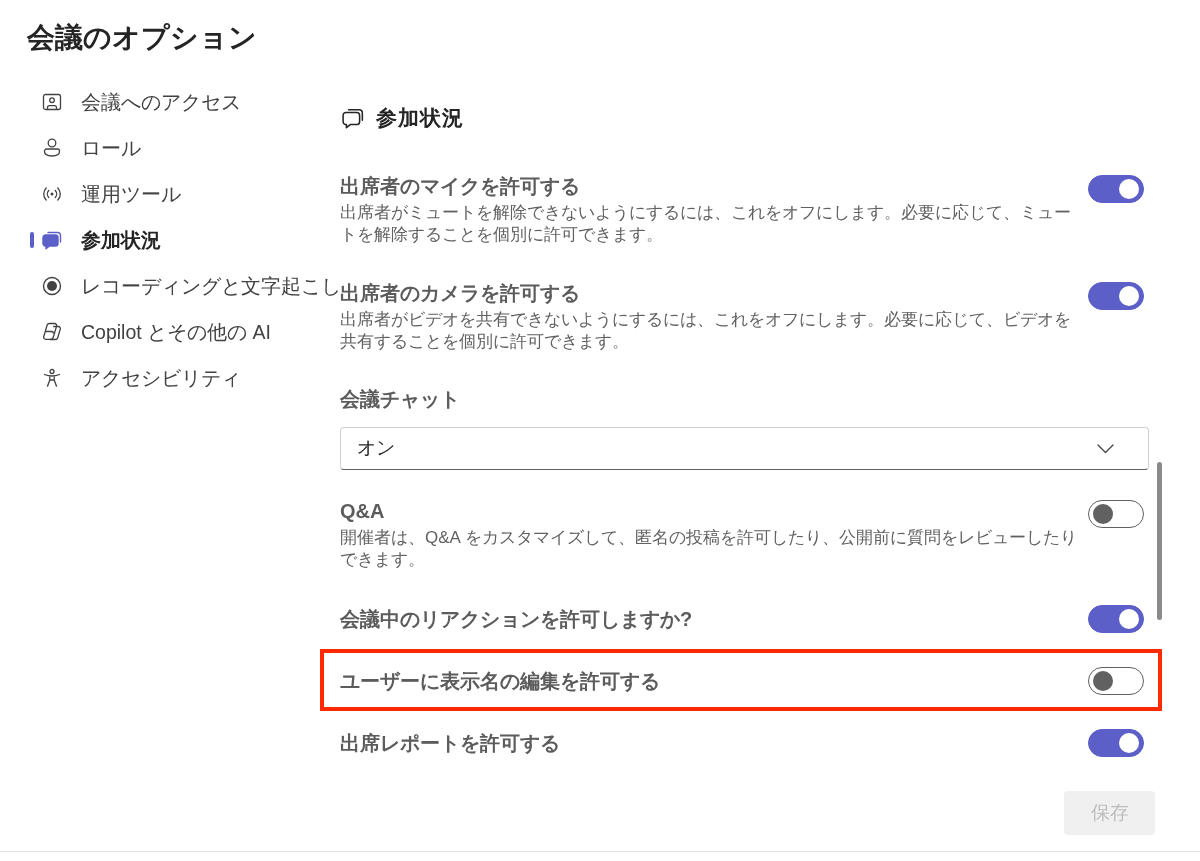  Describe the element at coordinates (1105, 448) in the screenshot. I see `chevron-down-icon` at that location.